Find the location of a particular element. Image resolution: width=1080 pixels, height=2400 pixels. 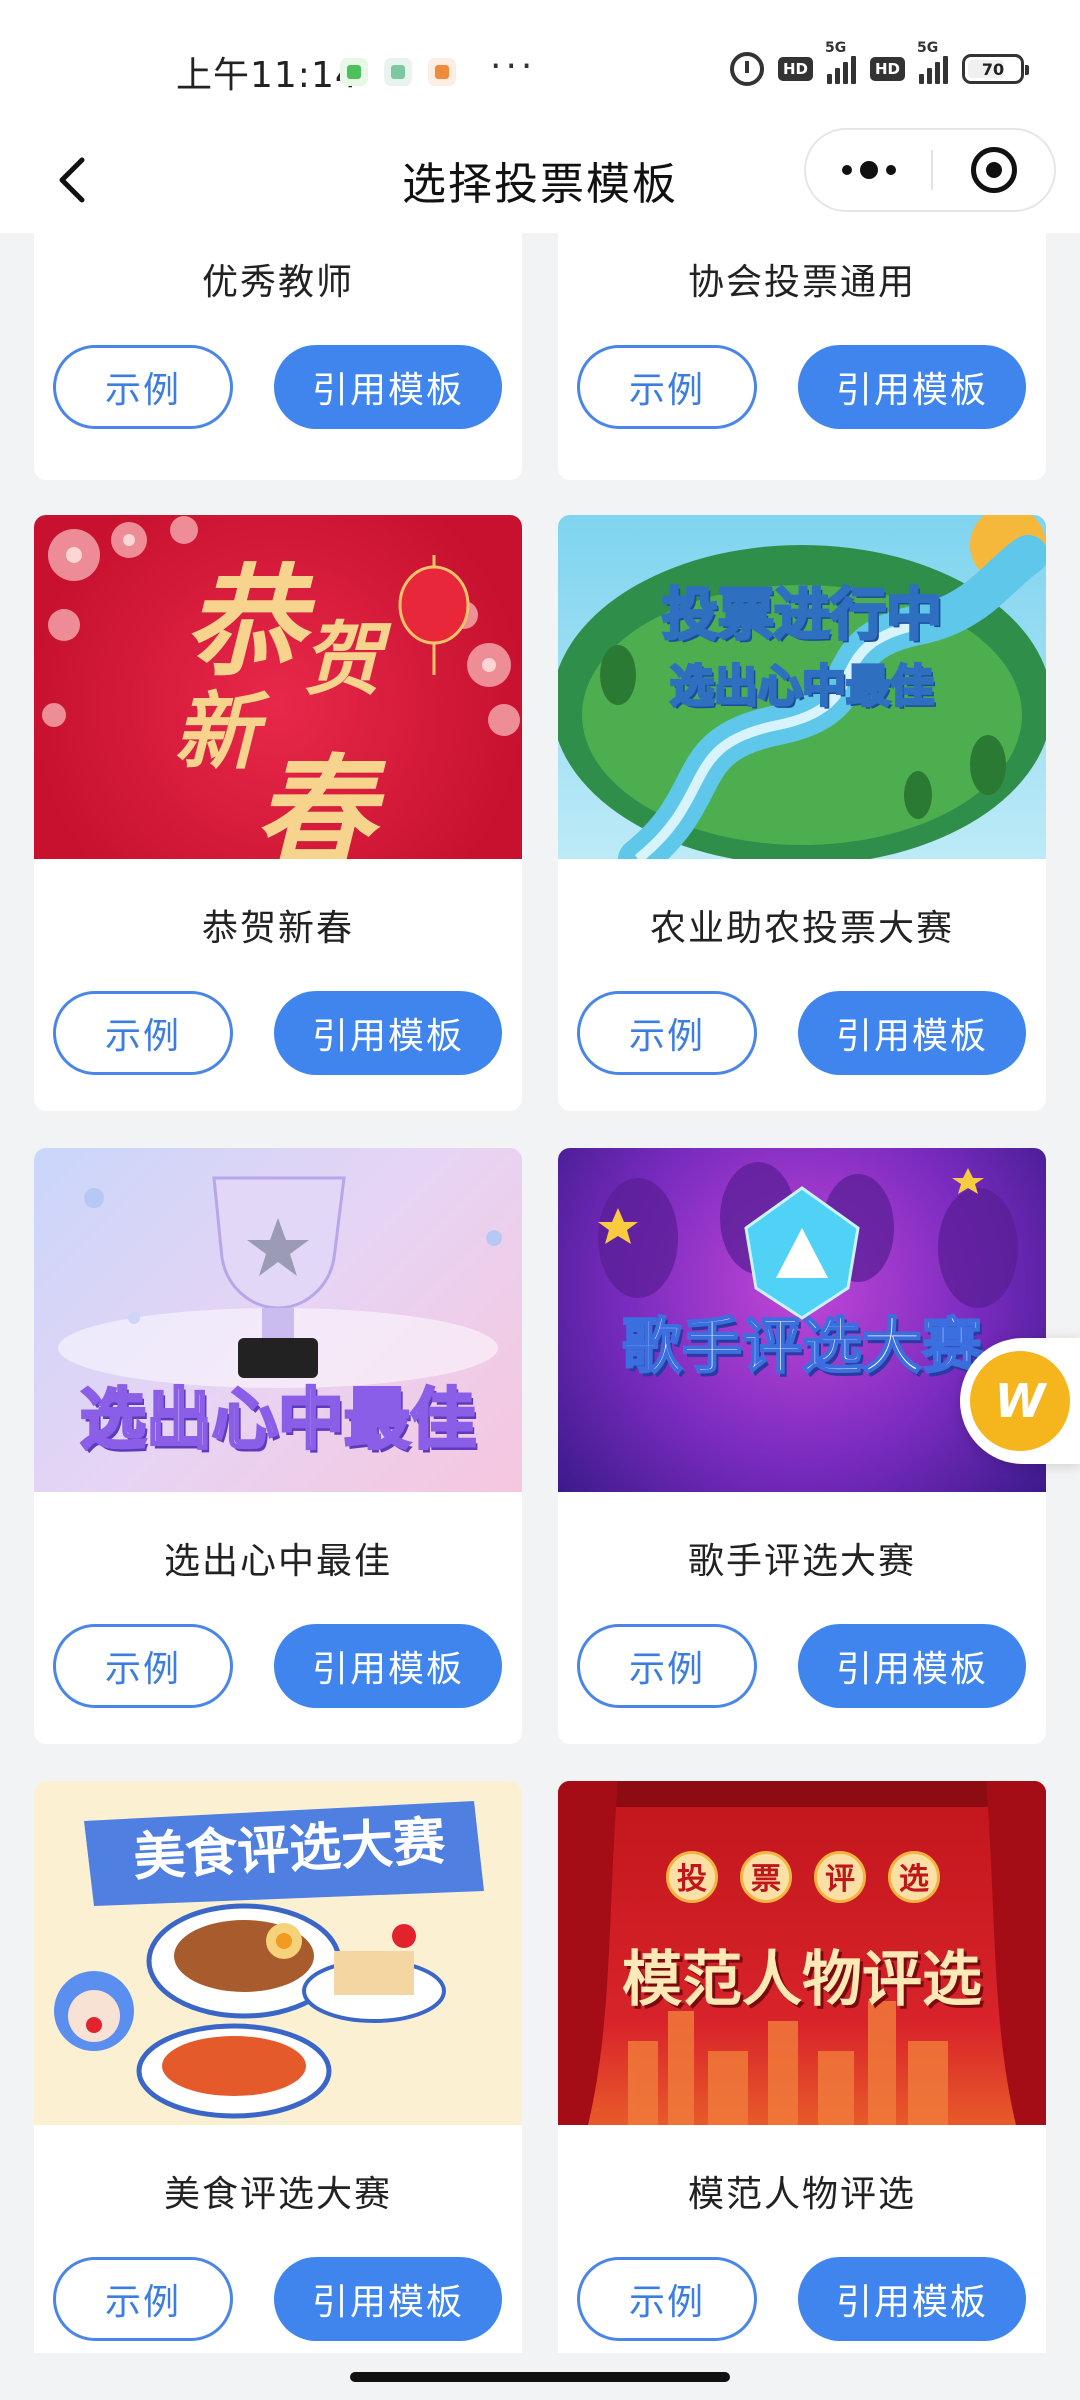

image-text: 春 is located at coordinates (314, 800).